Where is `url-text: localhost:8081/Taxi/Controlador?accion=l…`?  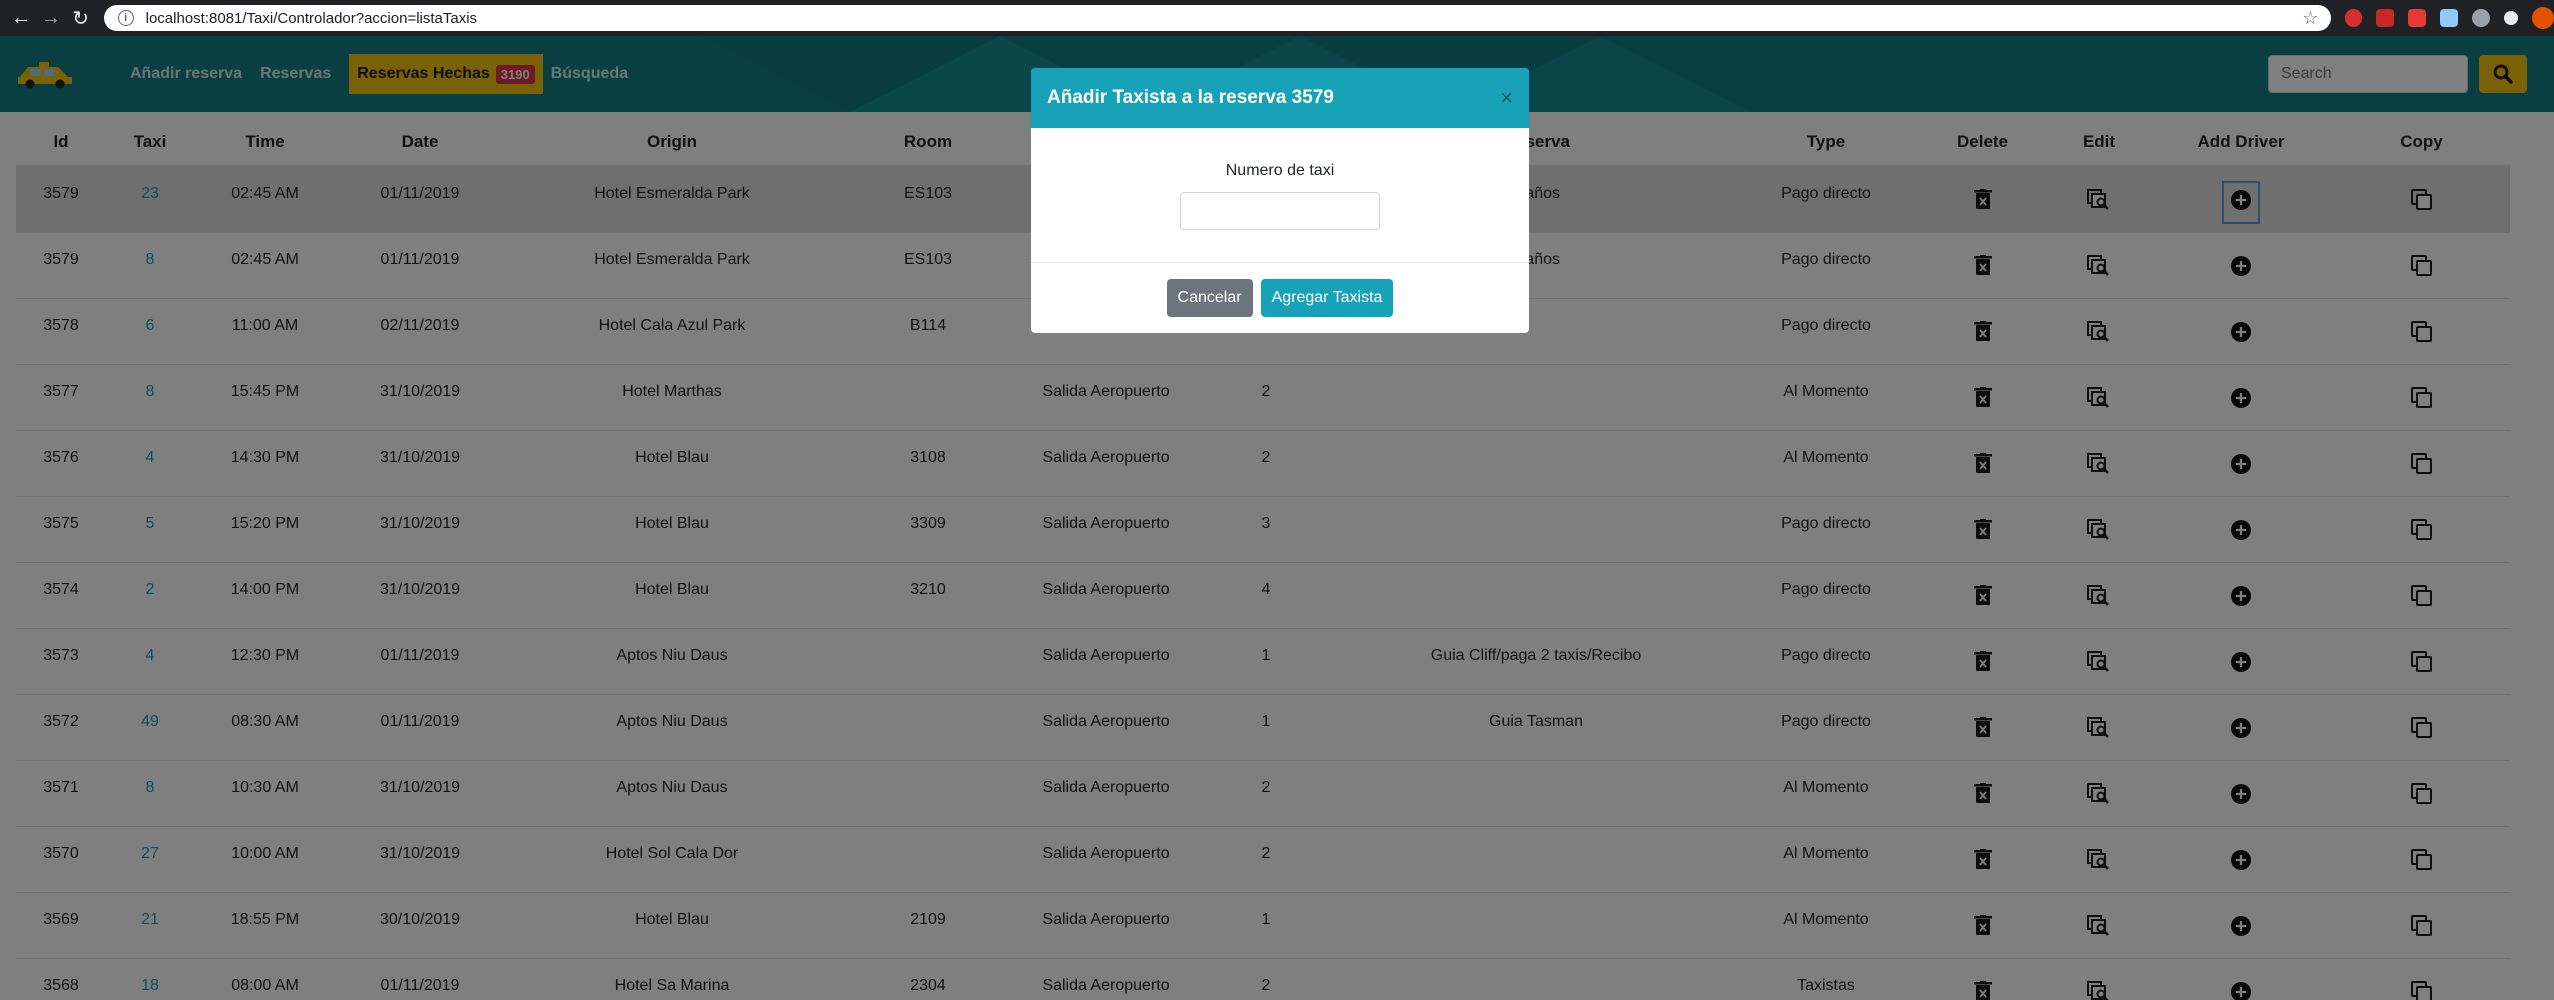
url-text: localhost:8081/Taxi/Controlador?accion=l… is located at coordinates (311, 18).